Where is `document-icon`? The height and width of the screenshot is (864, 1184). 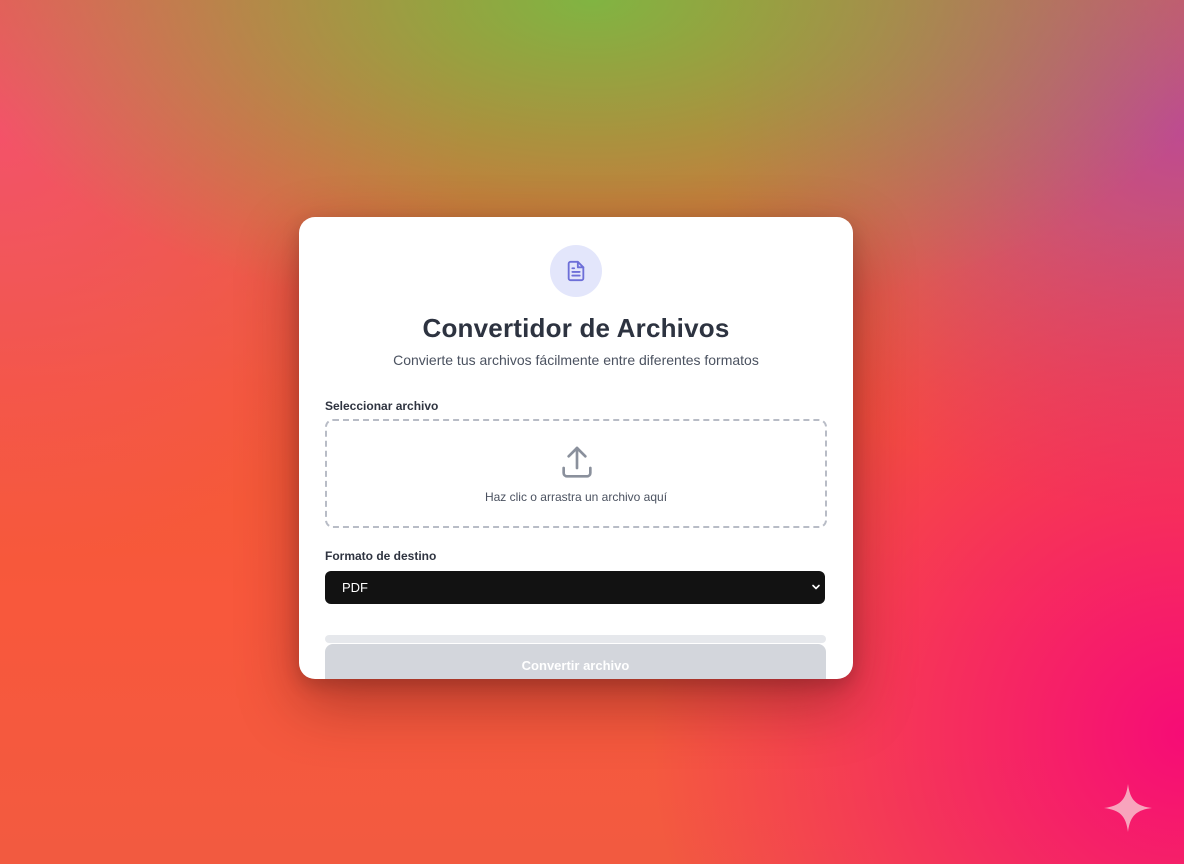
document-icon is located at coordinates (576, 271).